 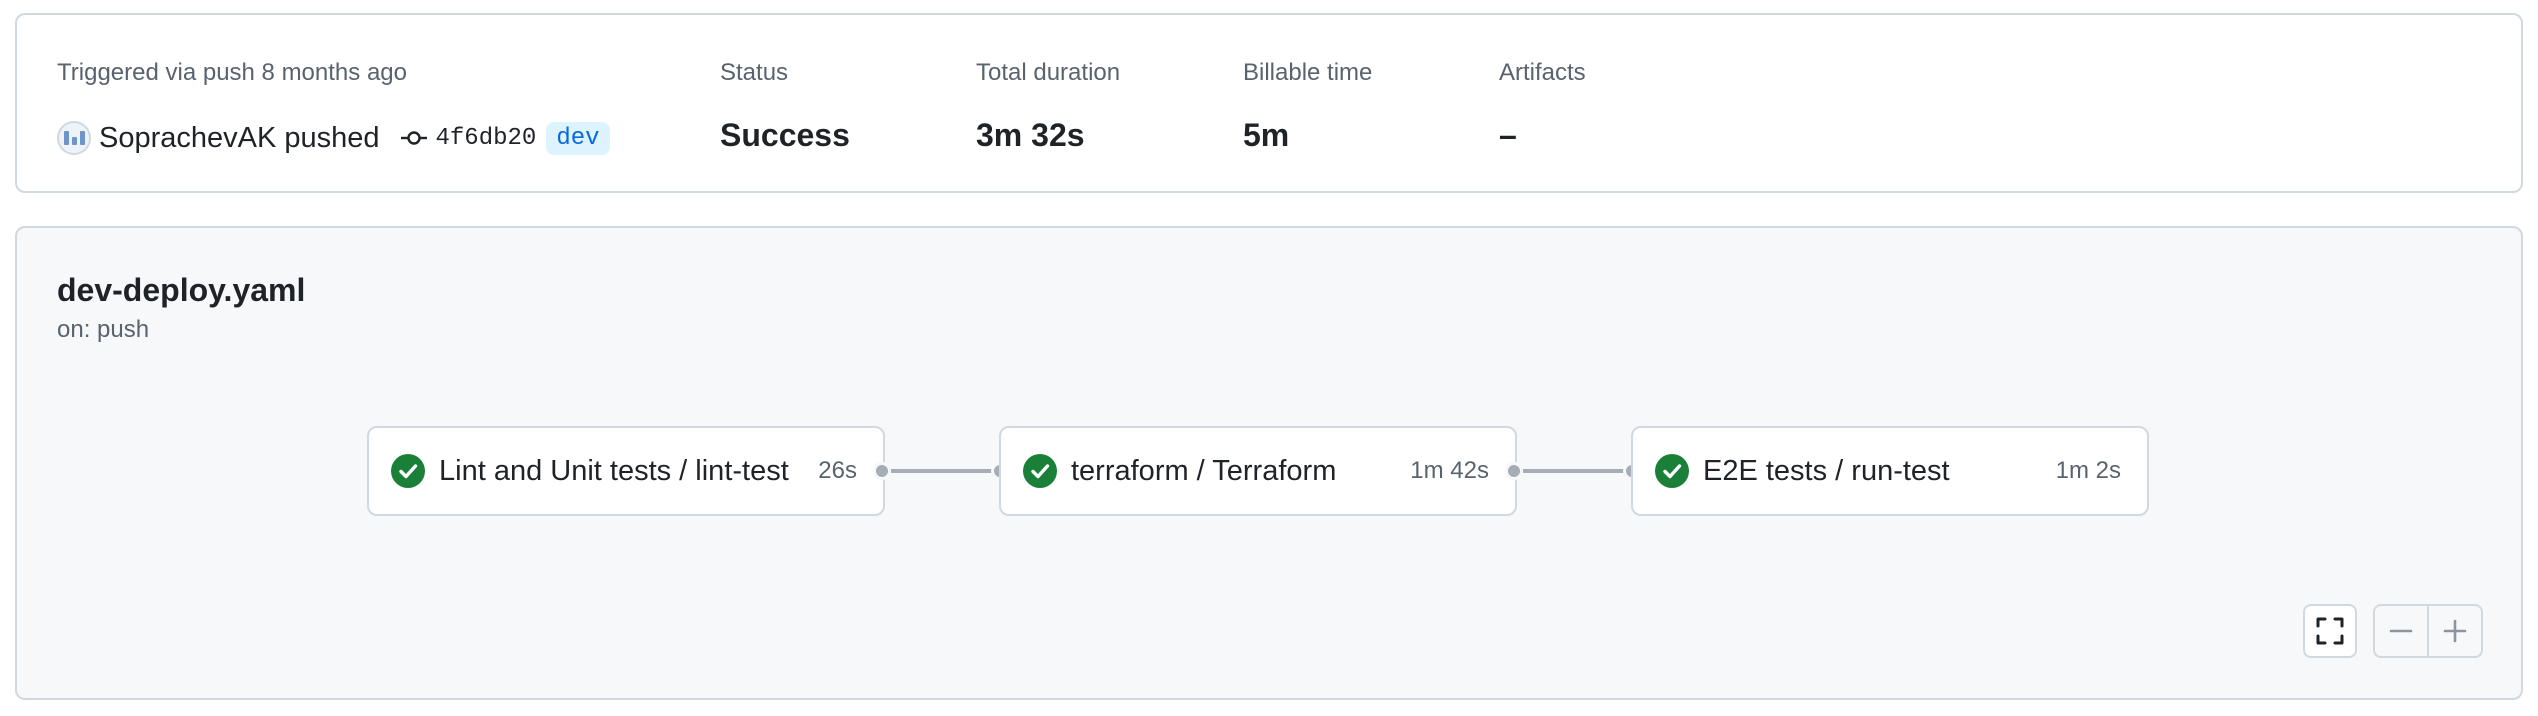 I want to click on job-duration: 26s, so click(x=837, y=470).